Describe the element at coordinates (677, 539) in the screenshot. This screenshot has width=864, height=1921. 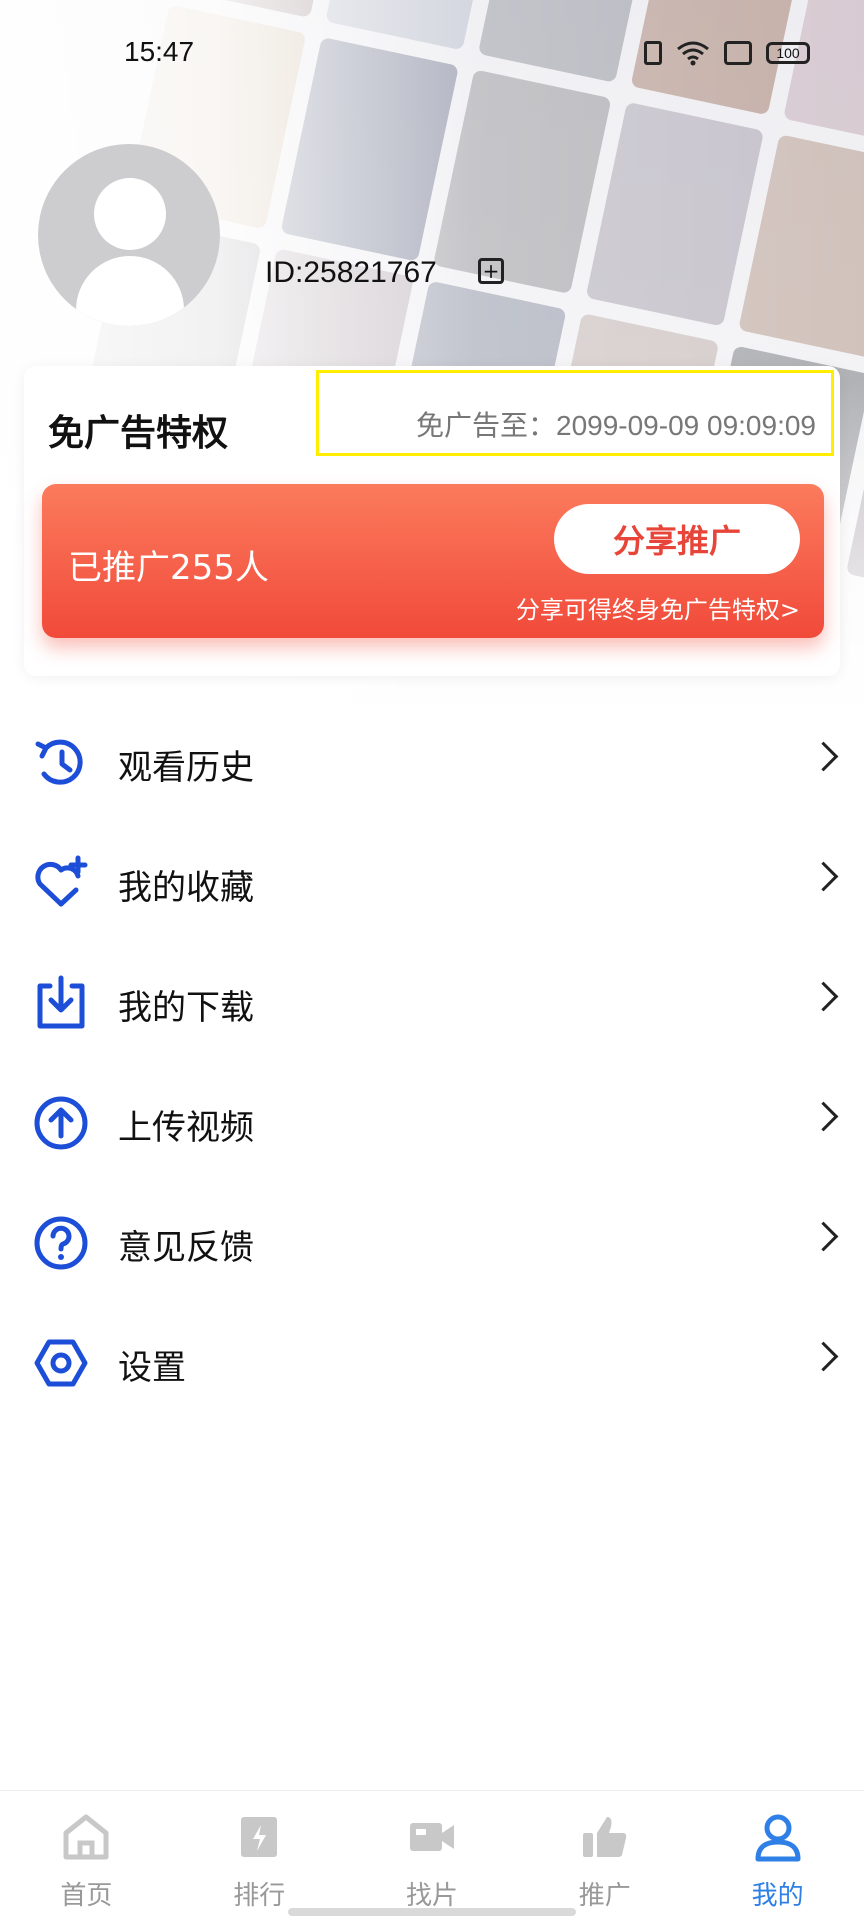
I see `share-promote-button: 分享推广` at that location.